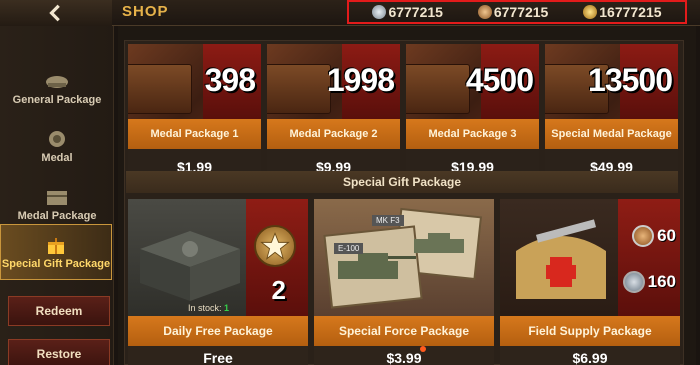  What do you see at coordinates (57, 157) in the screenshot?
I see `sidebar-item-label: Medal` at bounding box center [57, 157].